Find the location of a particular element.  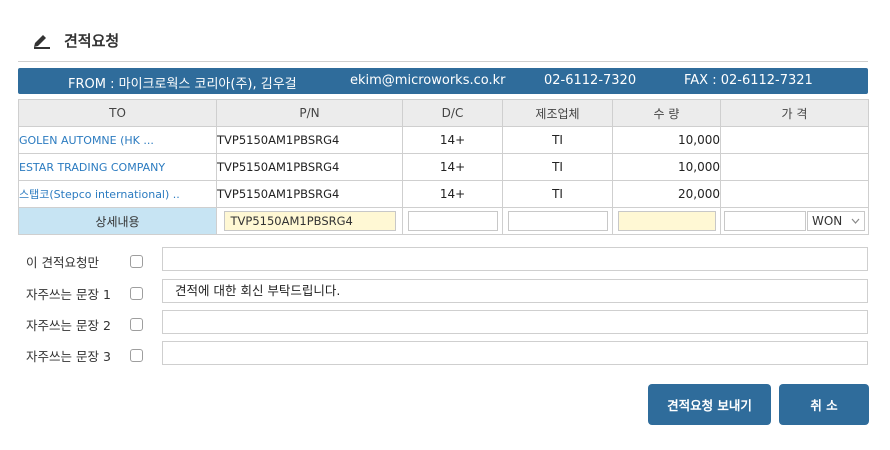

price-input-group: WON is located at coordinates (795, 221).